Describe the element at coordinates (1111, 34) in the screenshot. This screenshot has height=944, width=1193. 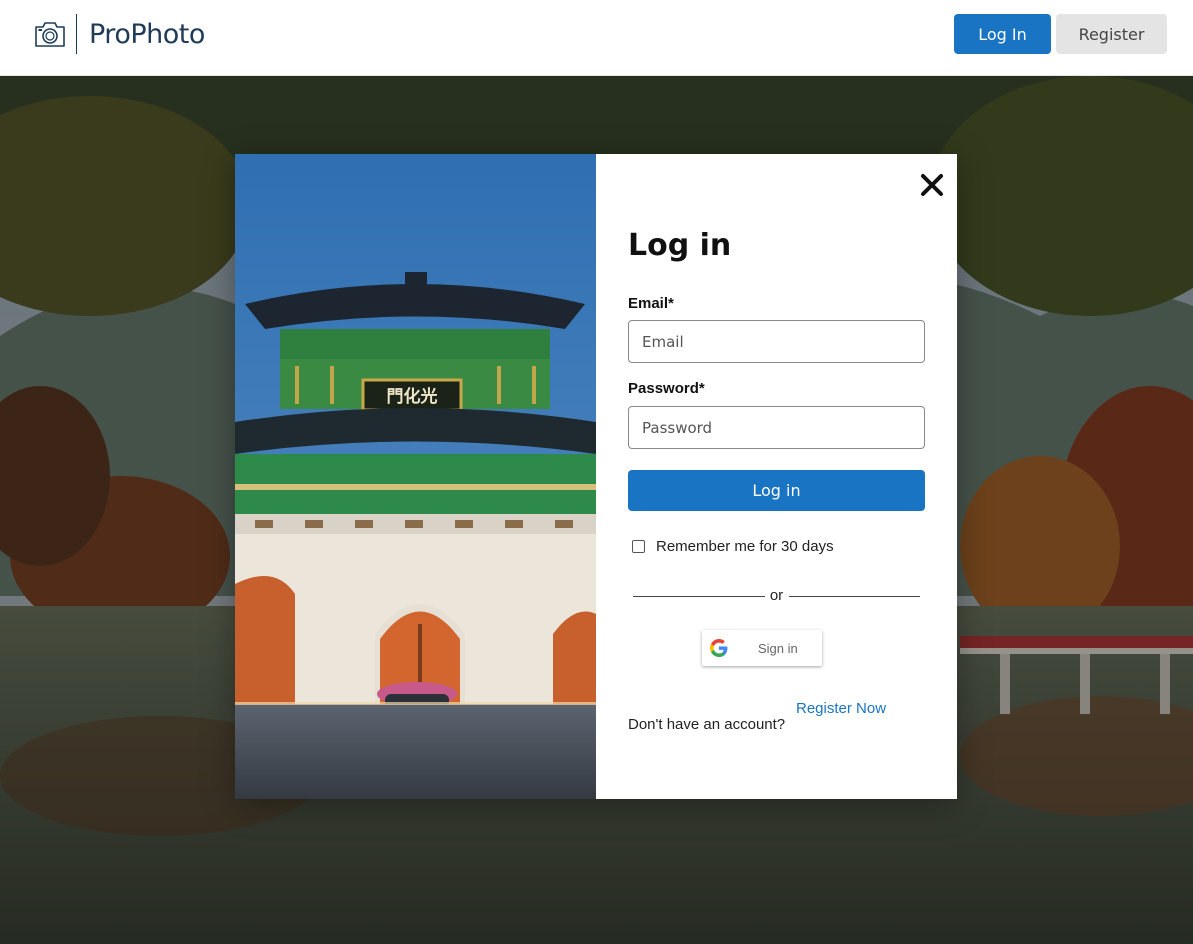
I see `header-register-button: Register` at that location.